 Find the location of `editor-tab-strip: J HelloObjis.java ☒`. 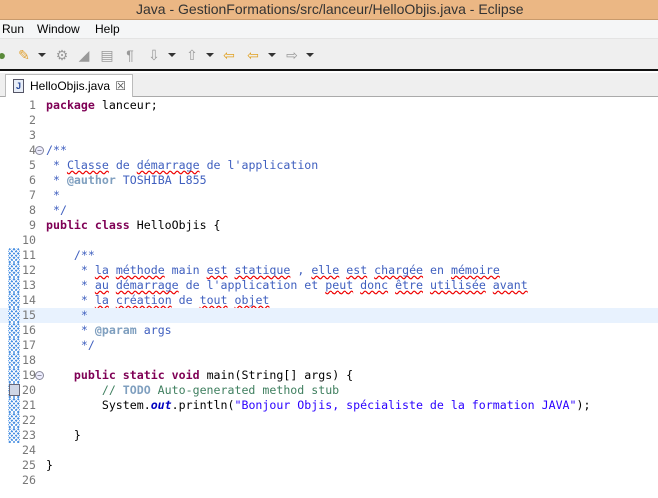

editor-tab-strip: J HelloObjis.java ☒ is located at coordinates (329, 85).